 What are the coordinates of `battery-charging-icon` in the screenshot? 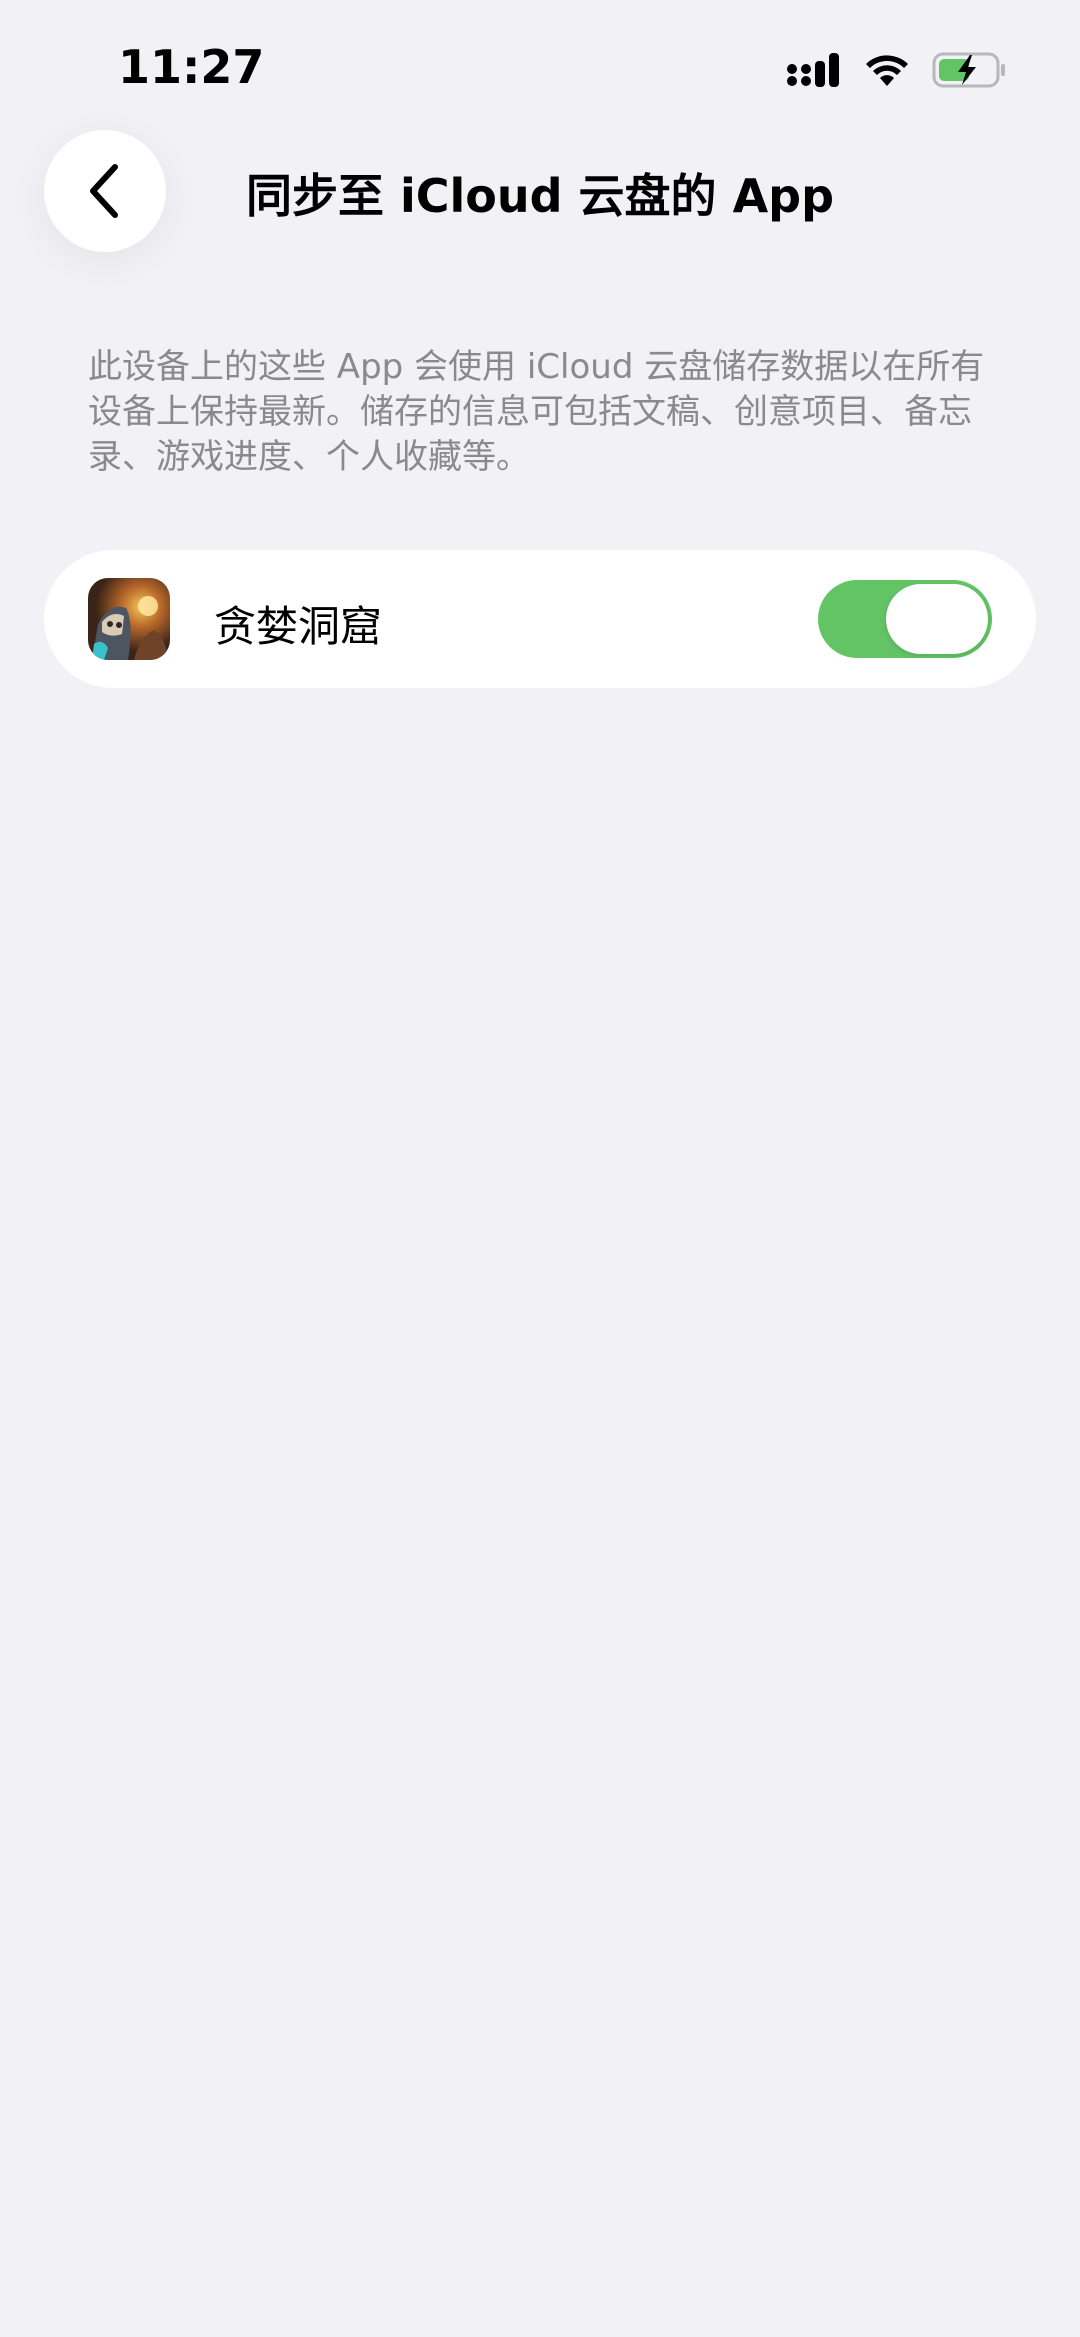 It's located at (968, 70).